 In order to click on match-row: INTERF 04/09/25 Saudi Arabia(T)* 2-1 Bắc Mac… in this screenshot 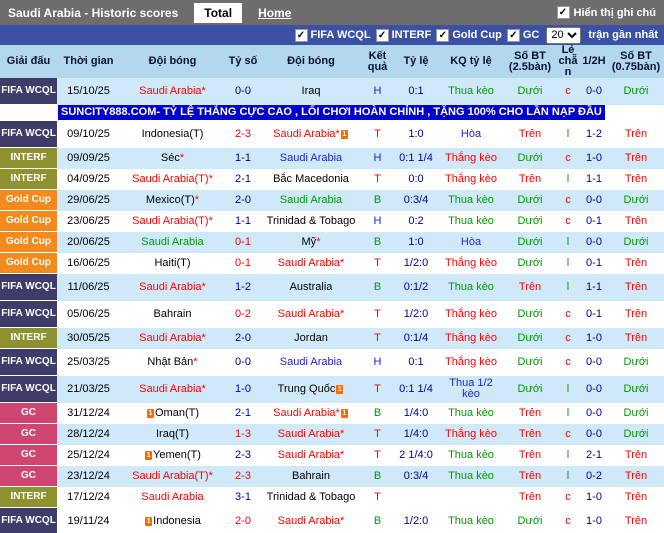, I will do `click(332, 179)`.